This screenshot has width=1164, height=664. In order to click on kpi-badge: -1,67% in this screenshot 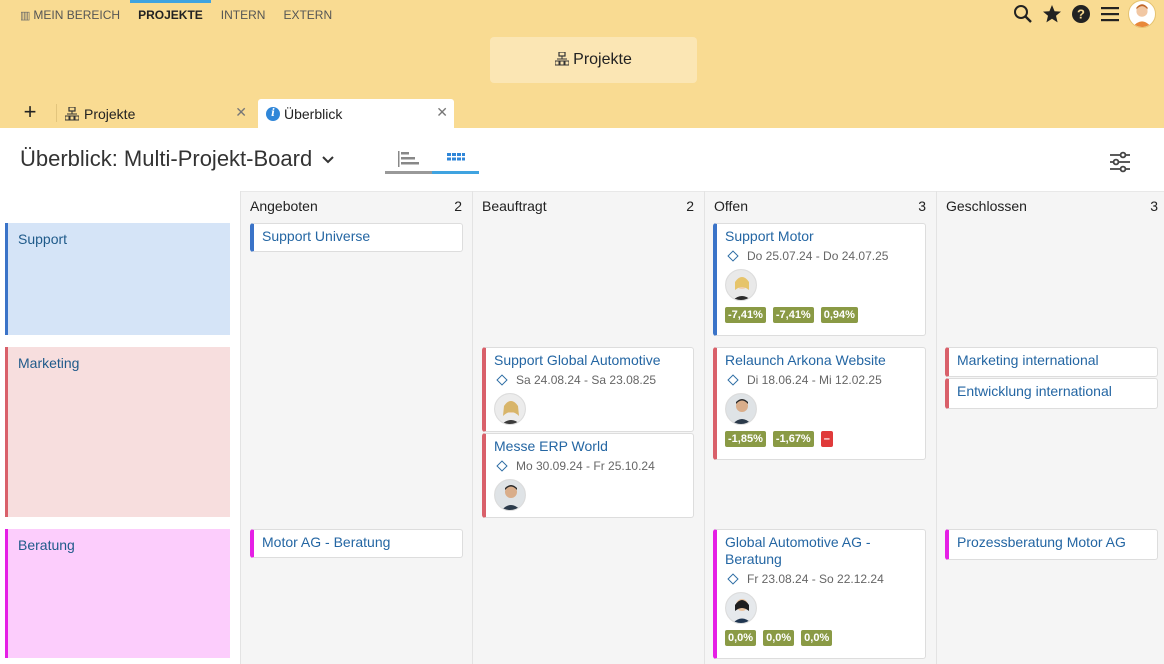, I will do `click(793, 439)`.